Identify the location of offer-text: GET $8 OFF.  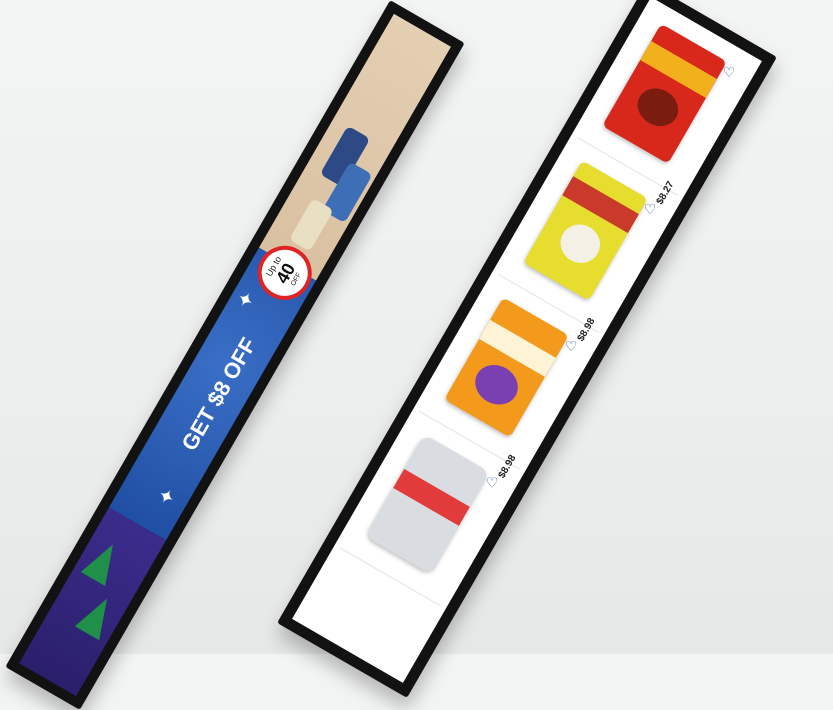
(219, 394).